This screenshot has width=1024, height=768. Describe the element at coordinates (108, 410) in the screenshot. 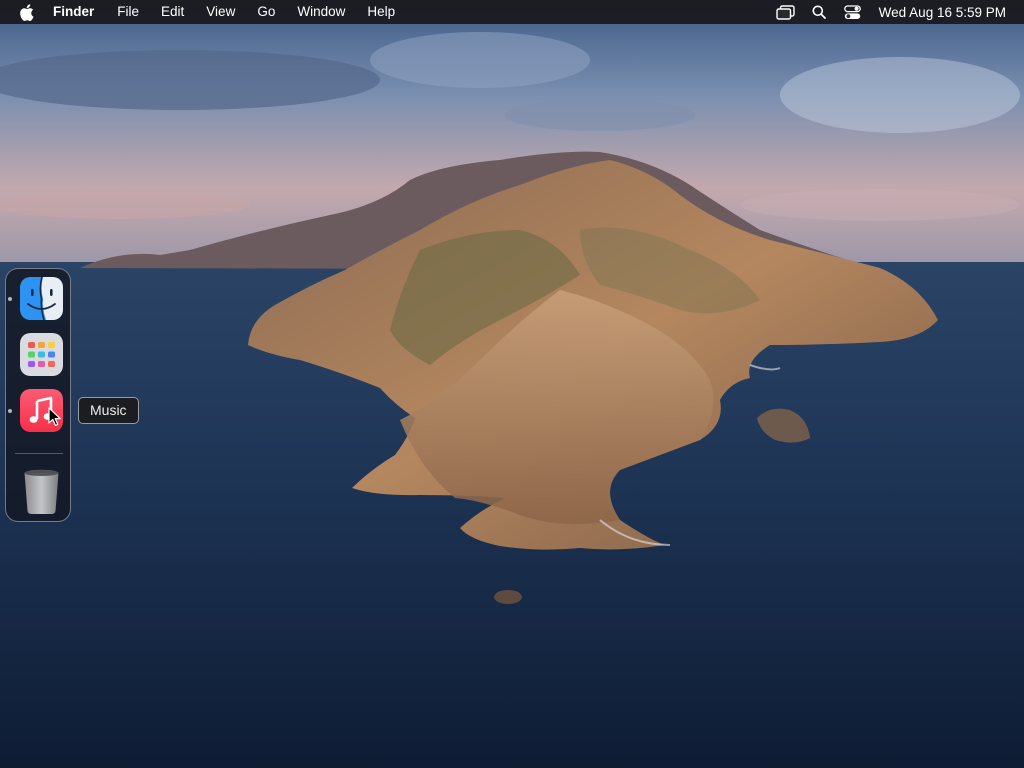

I see `dock-tooltip: Music` at that location.